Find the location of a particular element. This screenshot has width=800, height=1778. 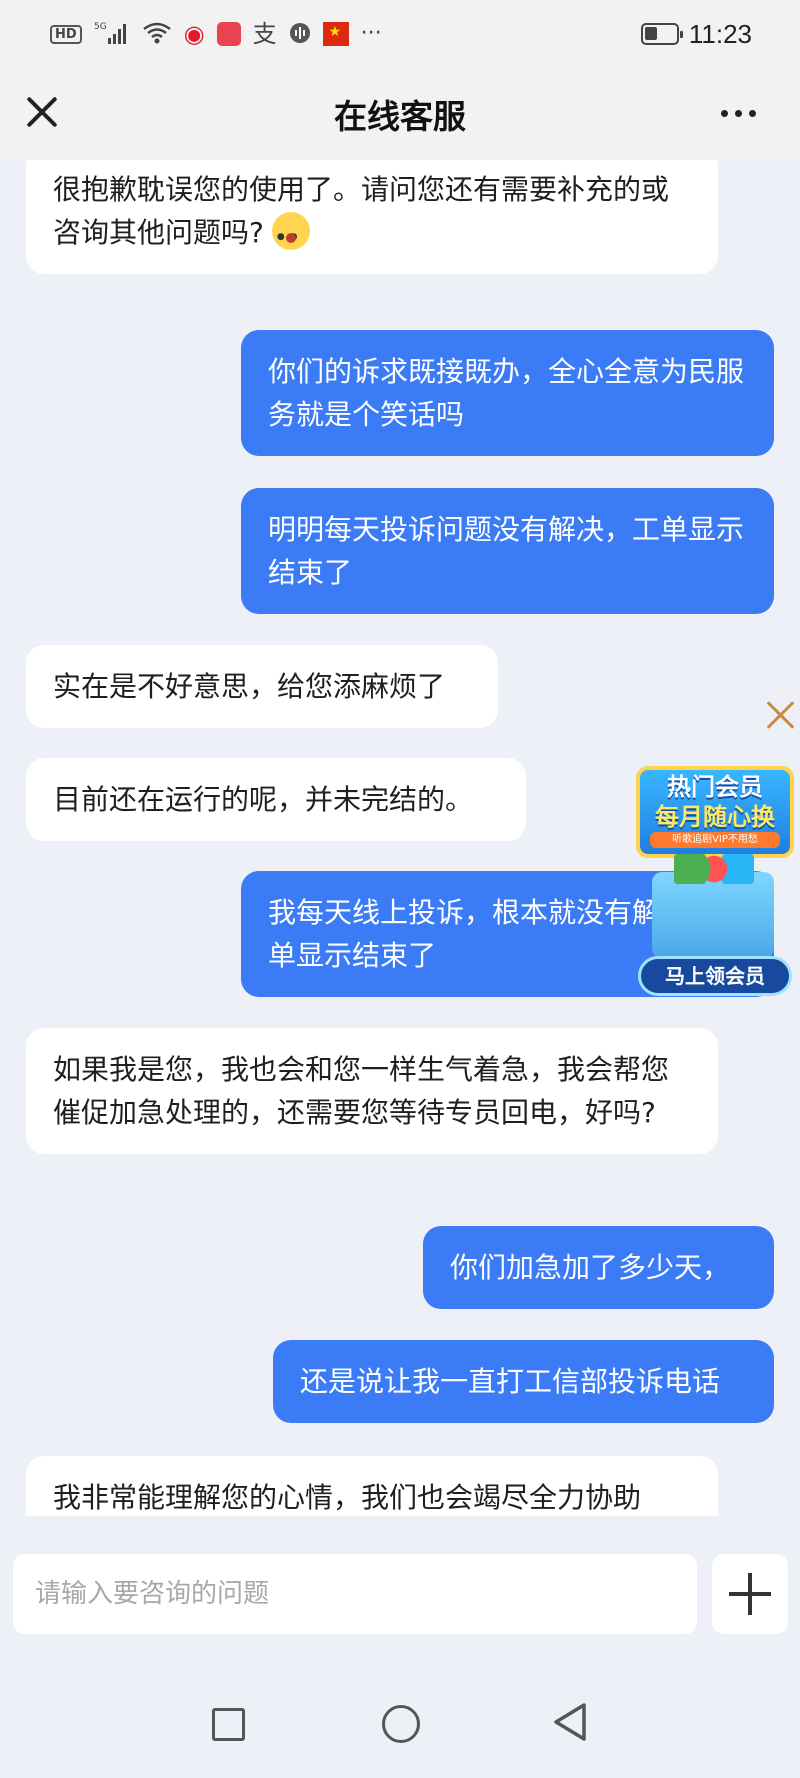

alipay-icon: 支 is located at coordinates (264, 34).